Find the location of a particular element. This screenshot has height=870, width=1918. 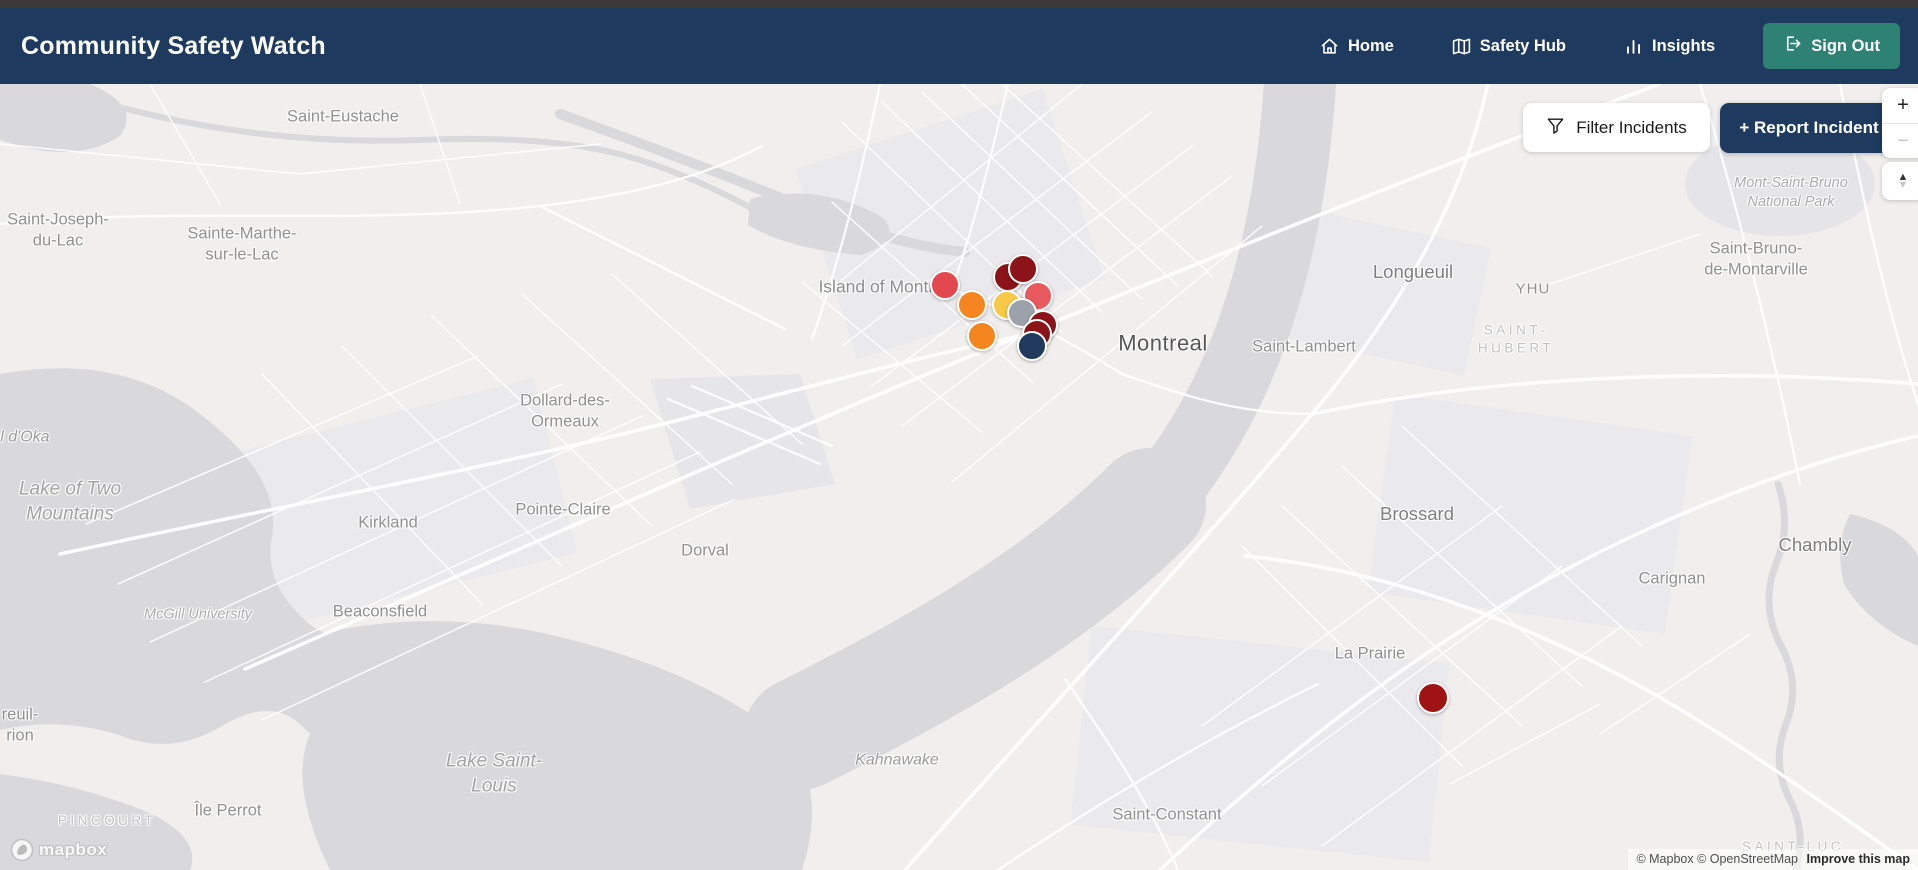

map-zoom-control: + − is located at coordinates (1900, 123).